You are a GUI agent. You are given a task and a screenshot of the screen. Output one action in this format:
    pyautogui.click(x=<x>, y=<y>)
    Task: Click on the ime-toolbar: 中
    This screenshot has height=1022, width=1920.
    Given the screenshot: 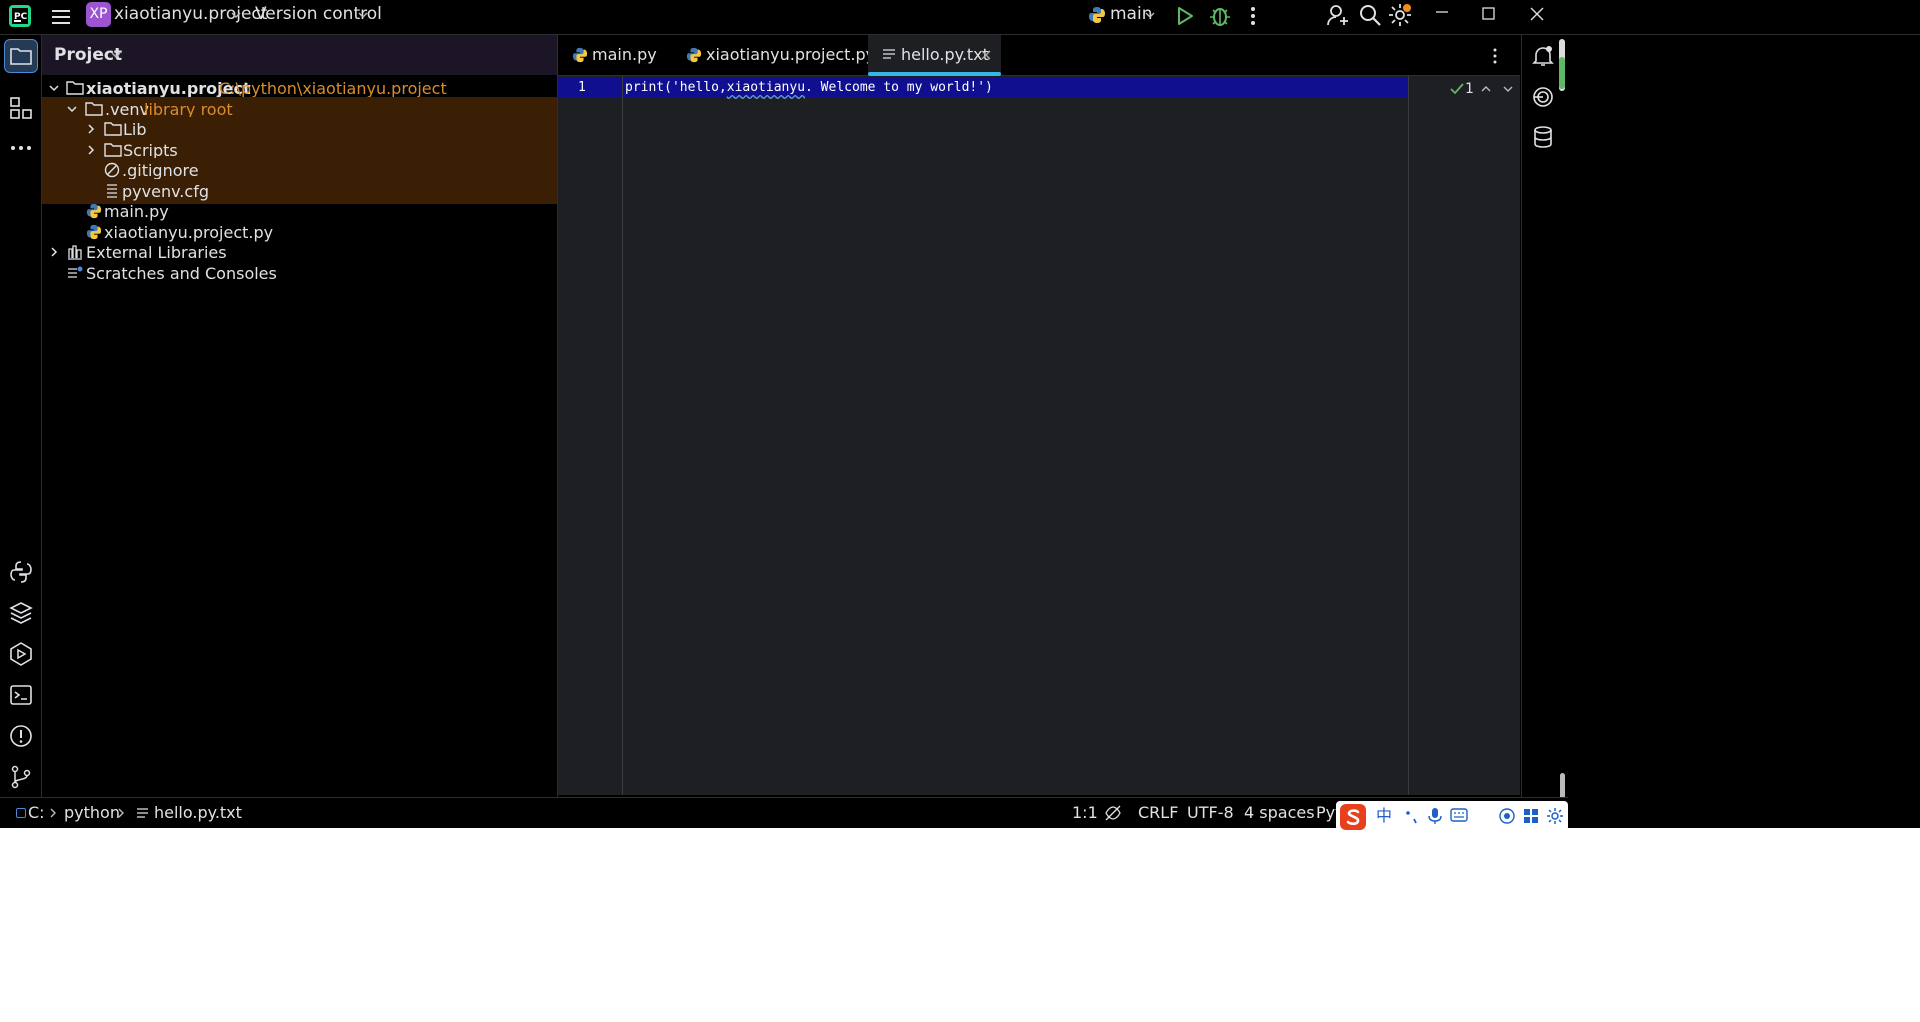 What is the action you would take?
    pyautogui.click(x=1452, y=816)
    